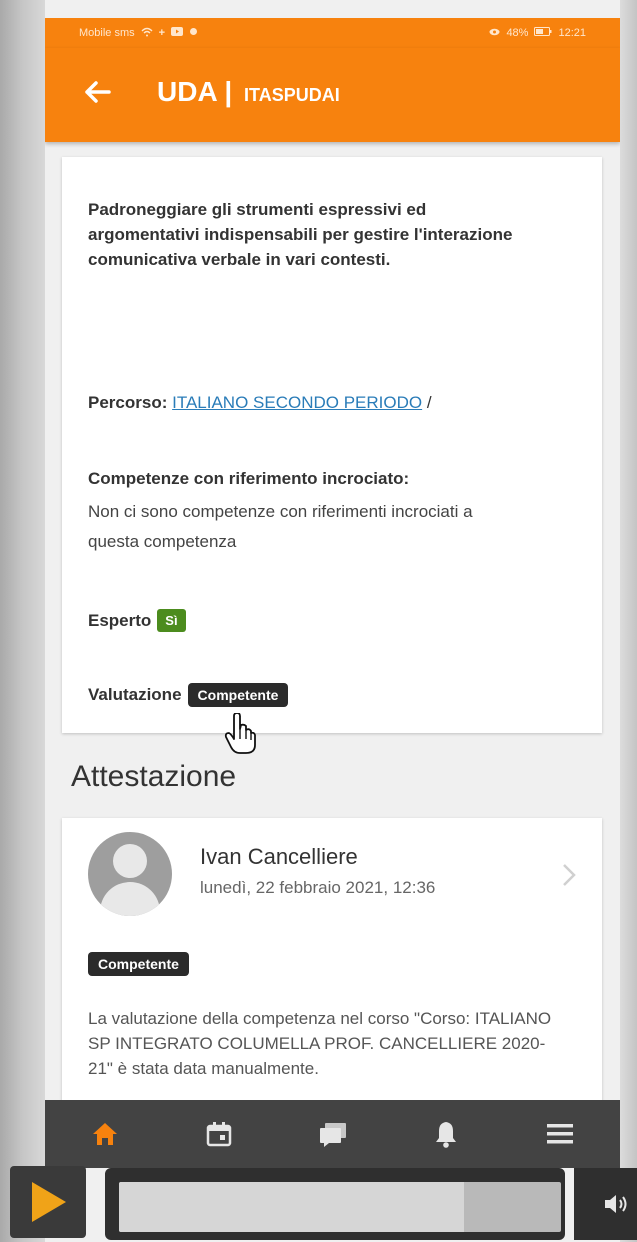 The width and height of the screenshot is (637, 1242). Describe the element at coordinates (128, 402) in the screenshot. I see `percorso-label: Percorso:` at that location.